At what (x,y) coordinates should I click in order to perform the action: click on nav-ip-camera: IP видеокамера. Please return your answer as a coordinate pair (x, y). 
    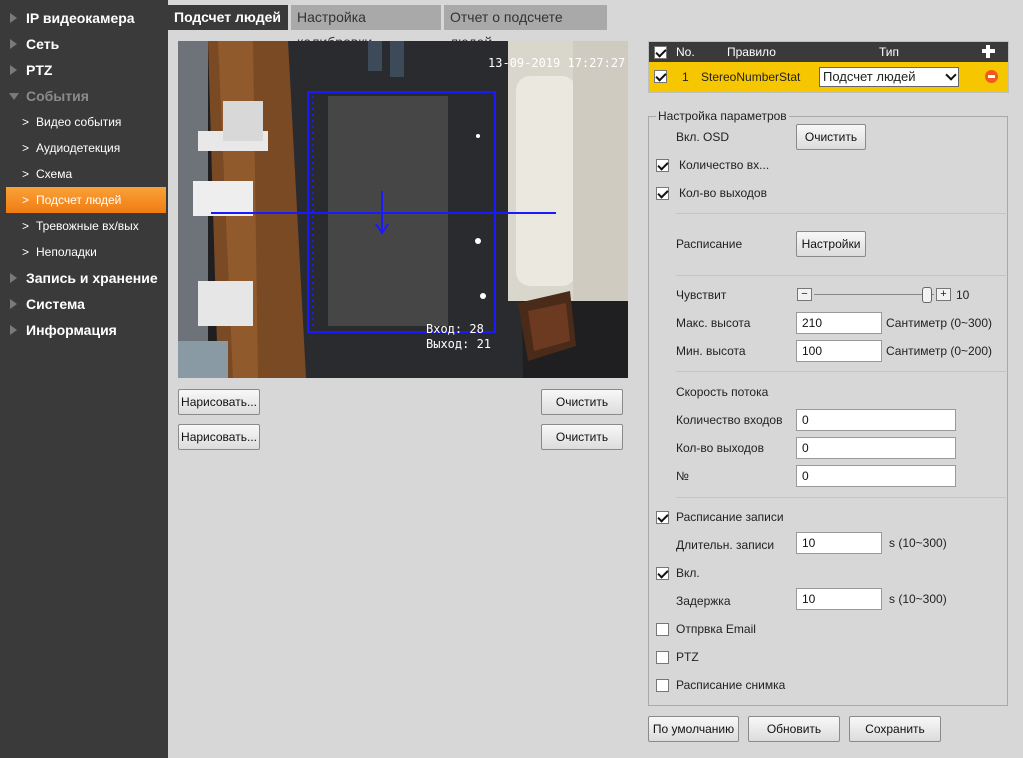
    Looking at the image, I should click on (84, 18).